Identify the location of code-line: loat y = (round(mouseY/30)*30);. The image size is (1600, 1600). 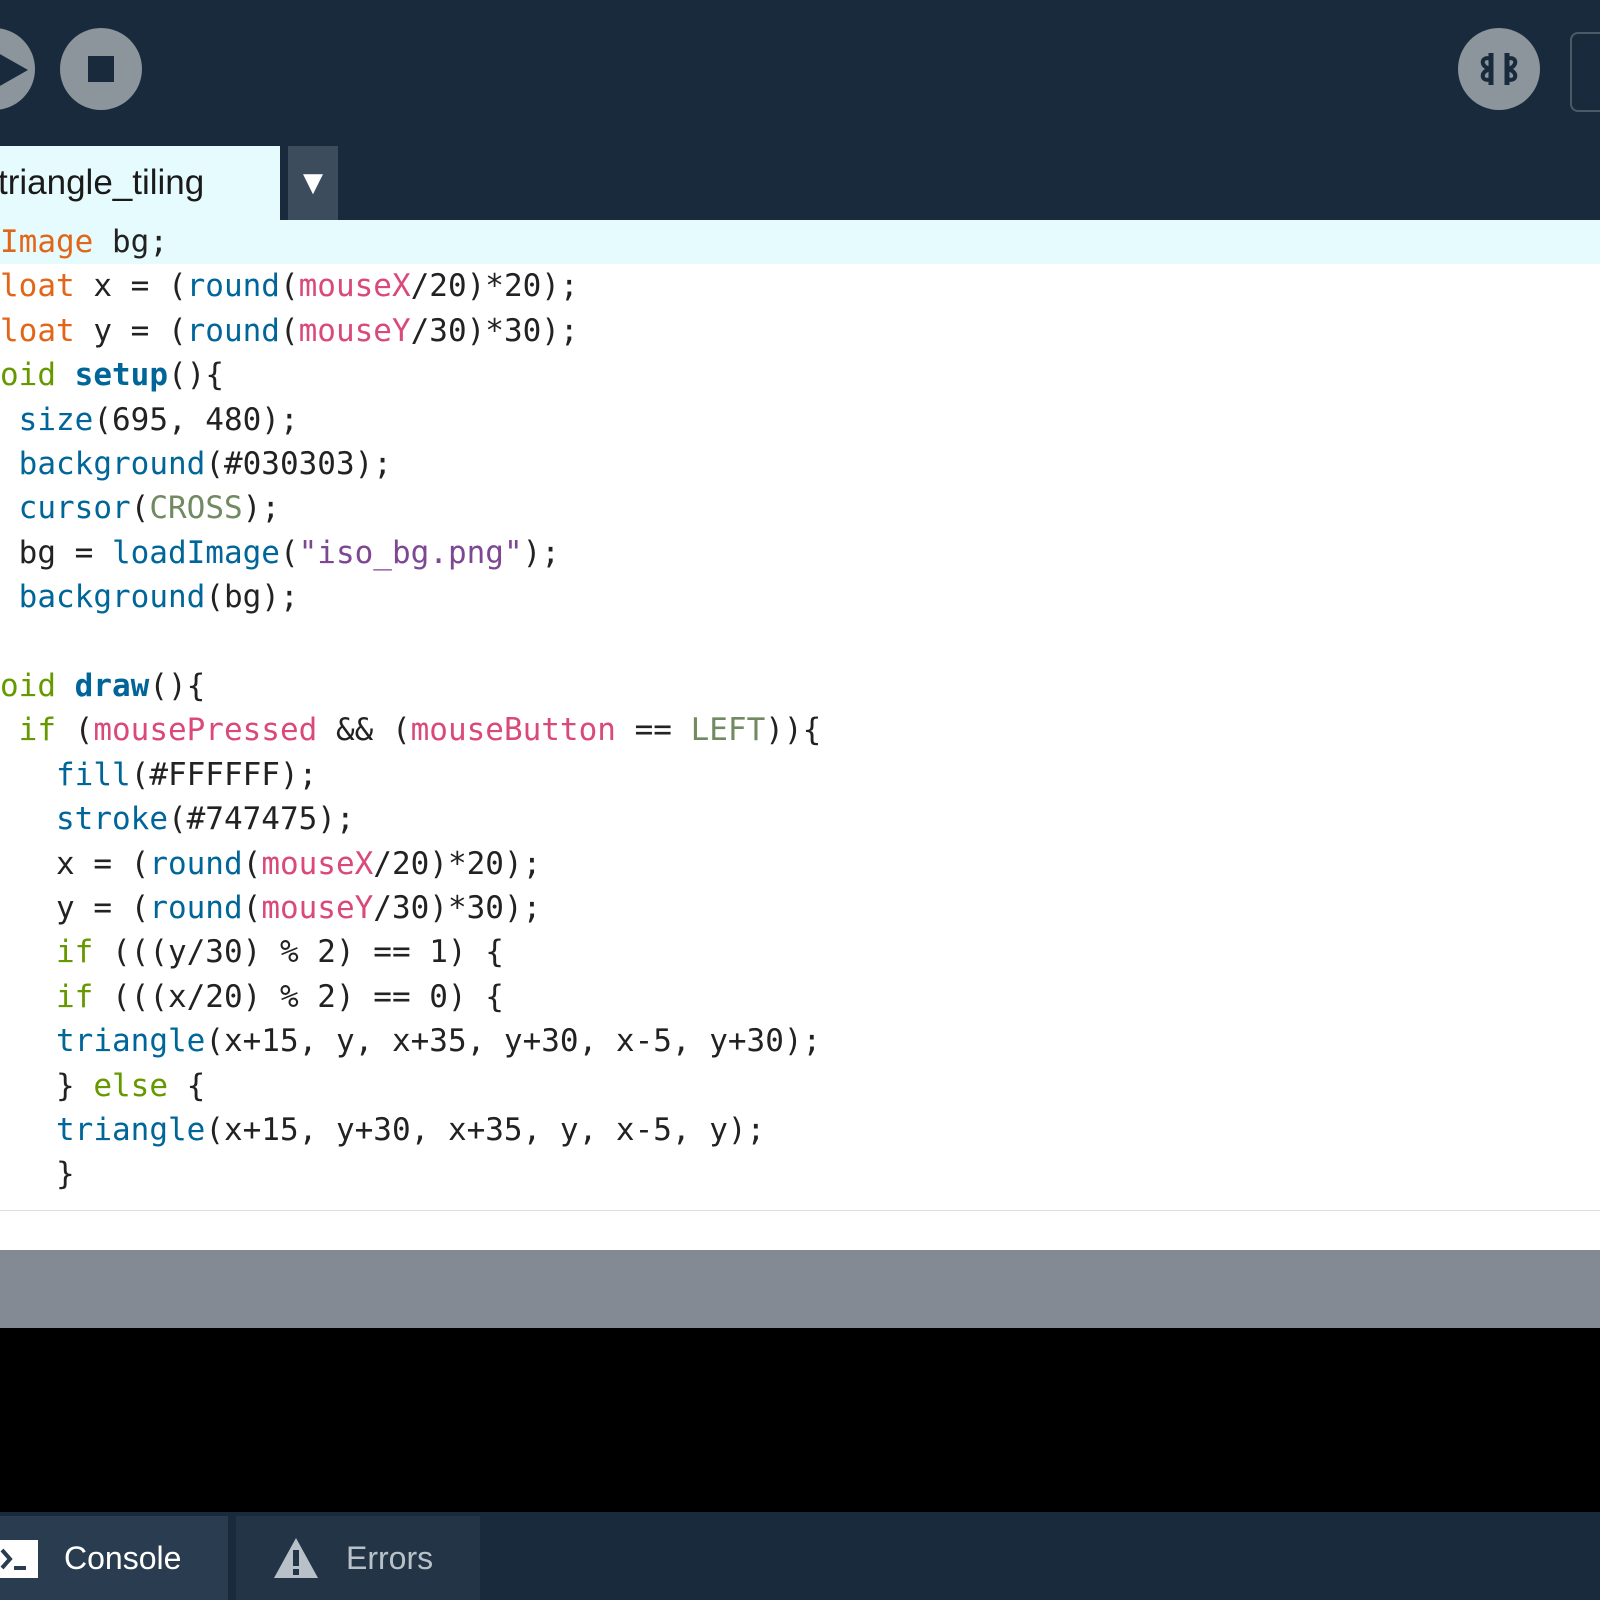
(800, 331).